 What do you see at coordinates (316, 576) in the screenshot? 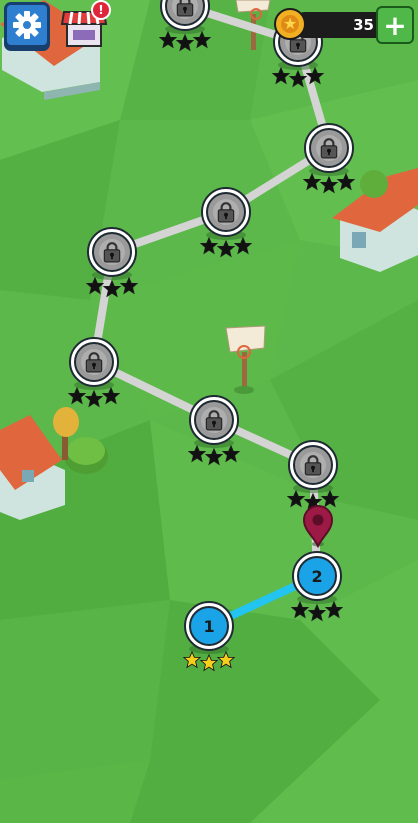
I see `level-number: 2` at bounding box center [316, 576].